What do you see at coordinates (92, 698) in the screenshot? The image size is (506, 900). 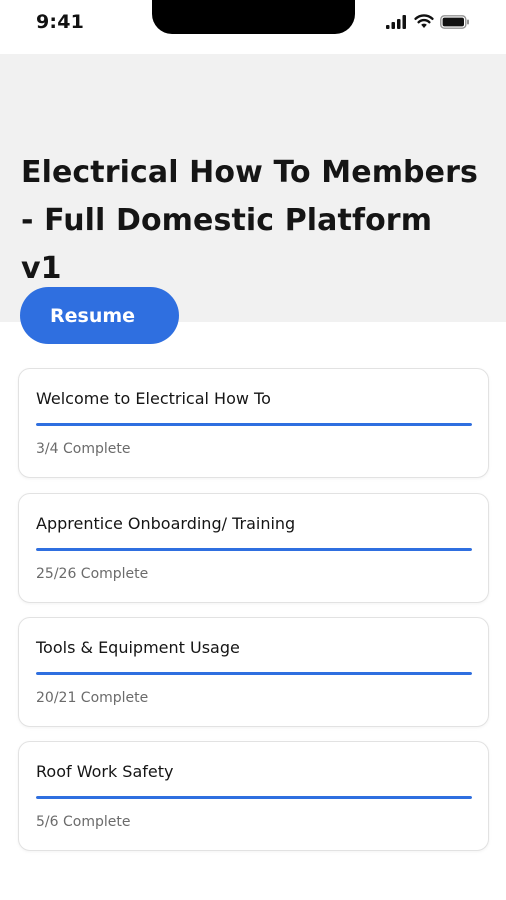 I see `module-status: 20/21 Complete` at bounding box center [92, 698].